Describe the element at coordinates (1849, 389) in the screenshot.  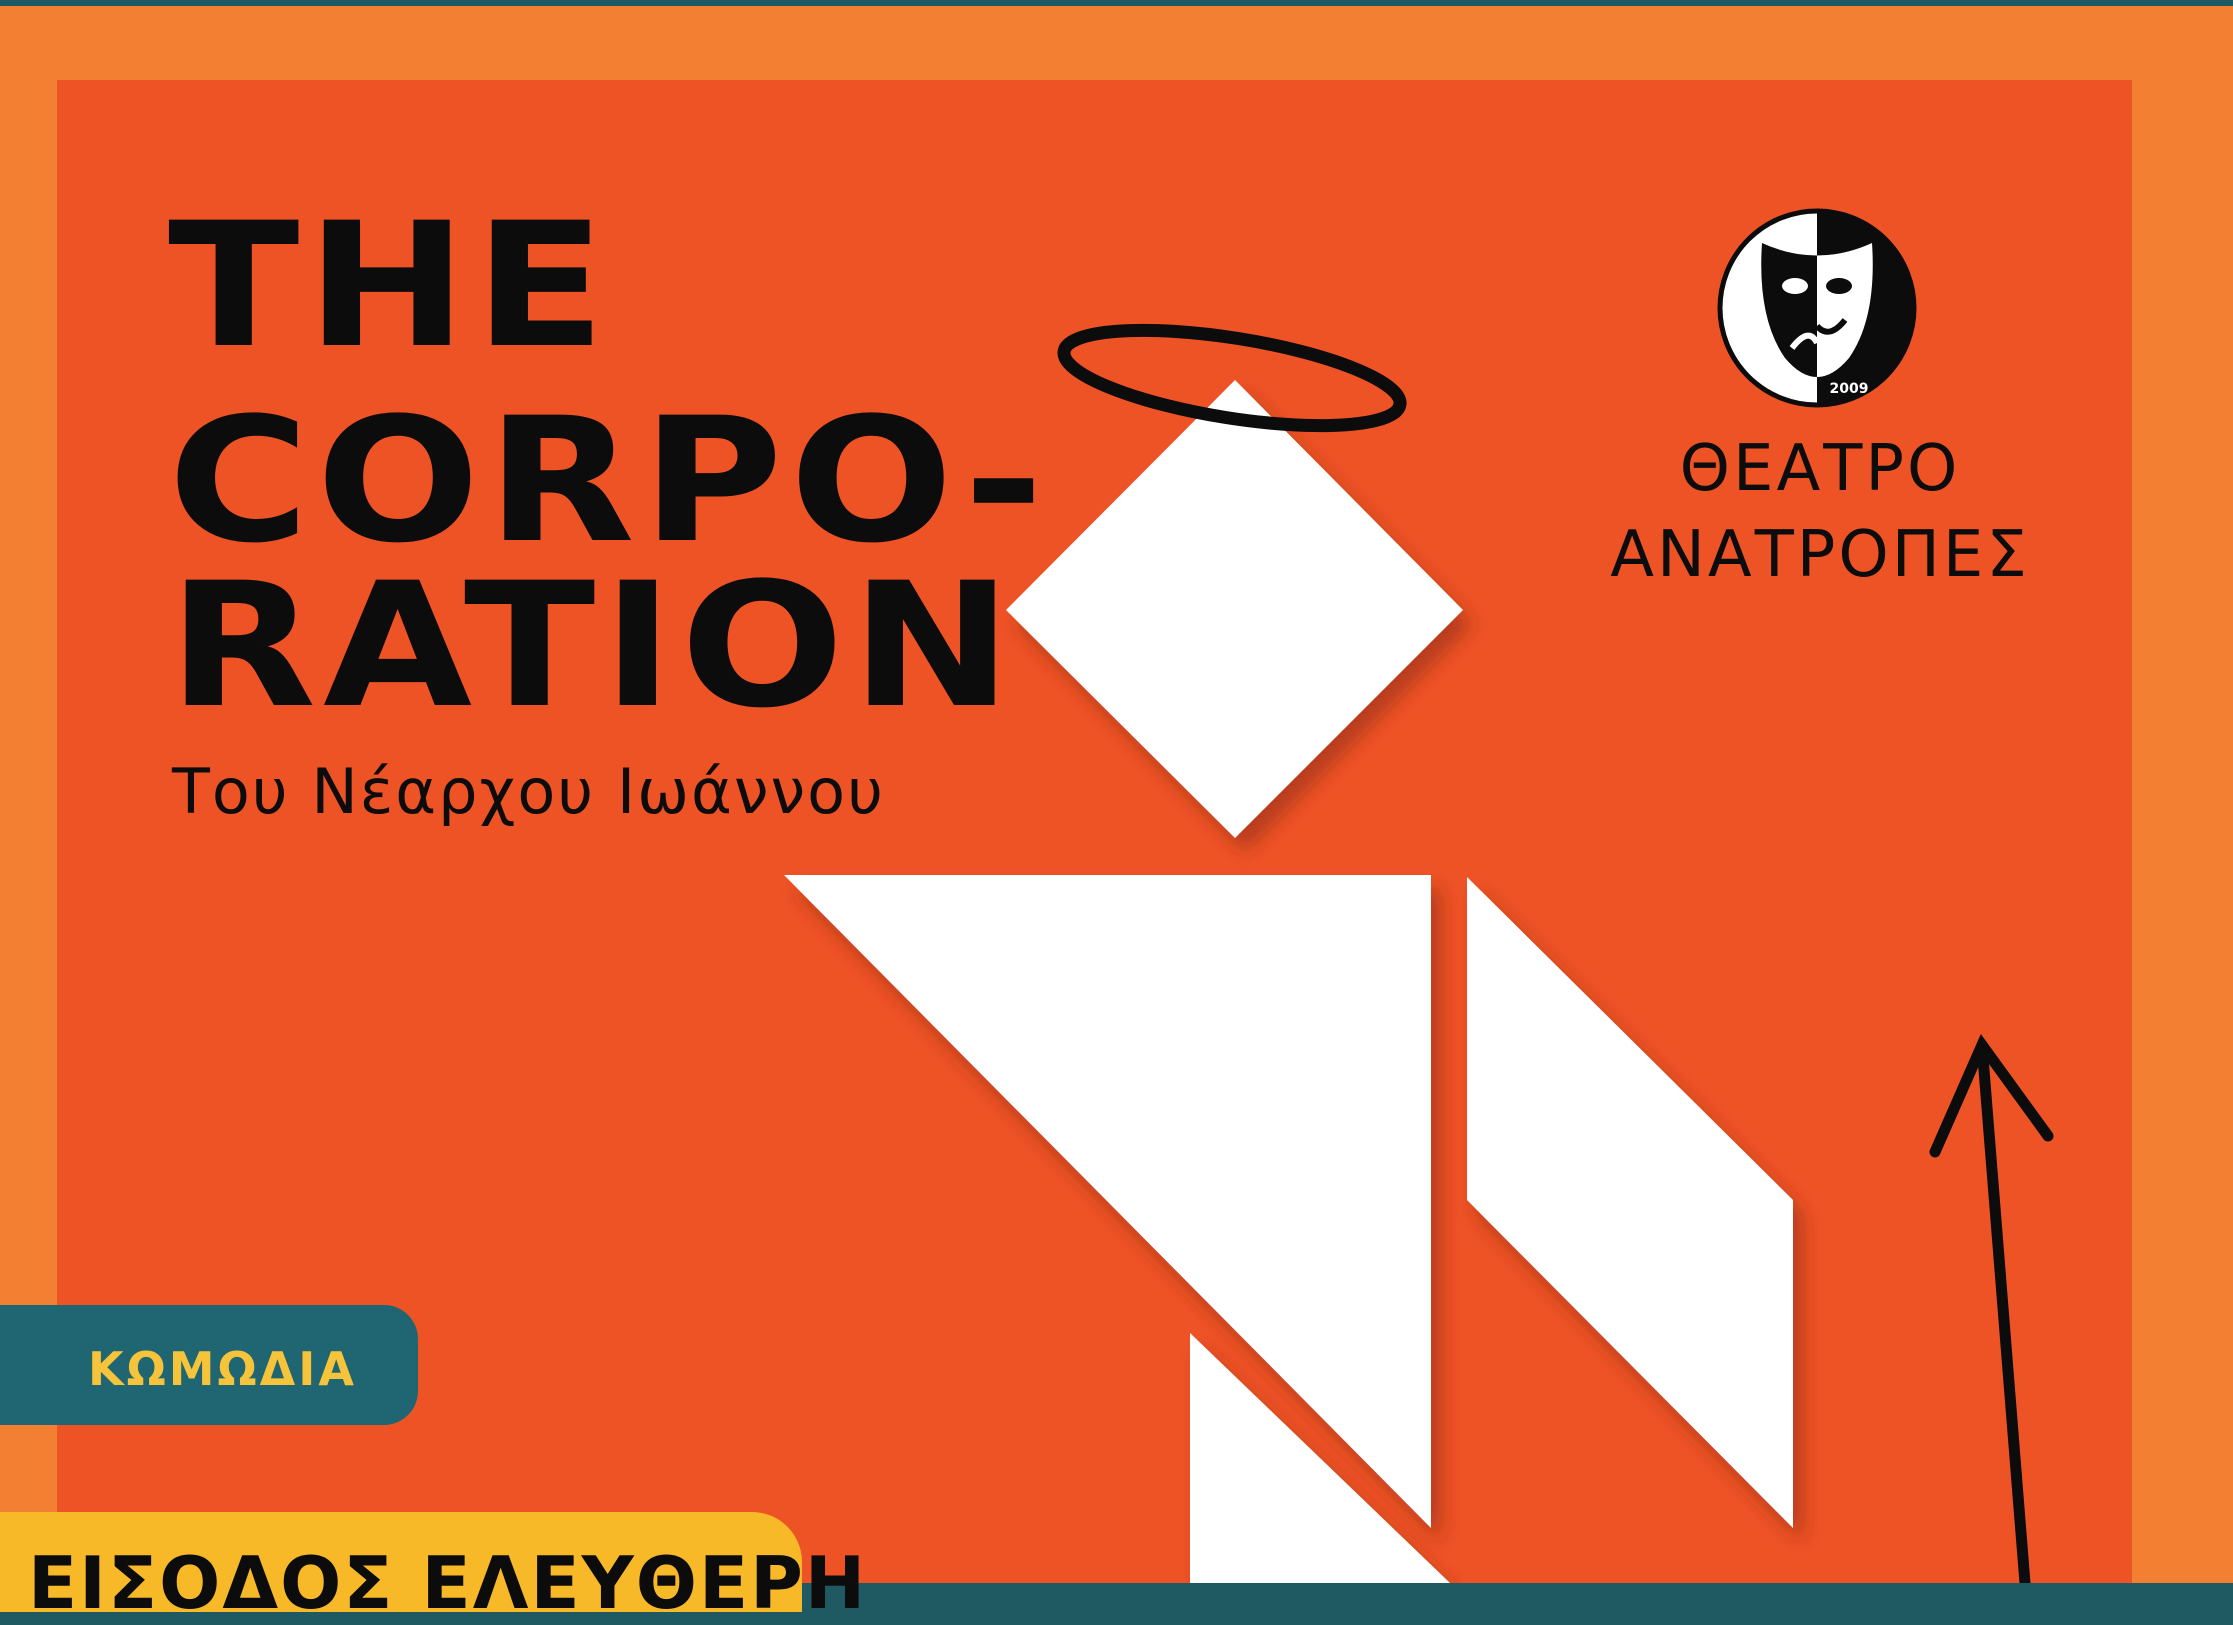
I see `logo-year: 2009` at that location.